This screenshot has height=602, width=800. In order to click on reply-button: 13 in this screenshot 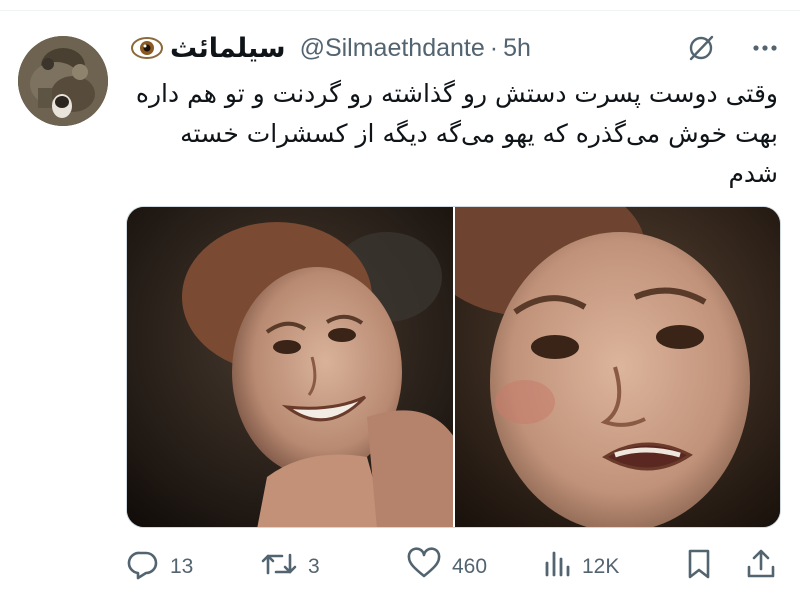, I will do `click(159, 567)`.